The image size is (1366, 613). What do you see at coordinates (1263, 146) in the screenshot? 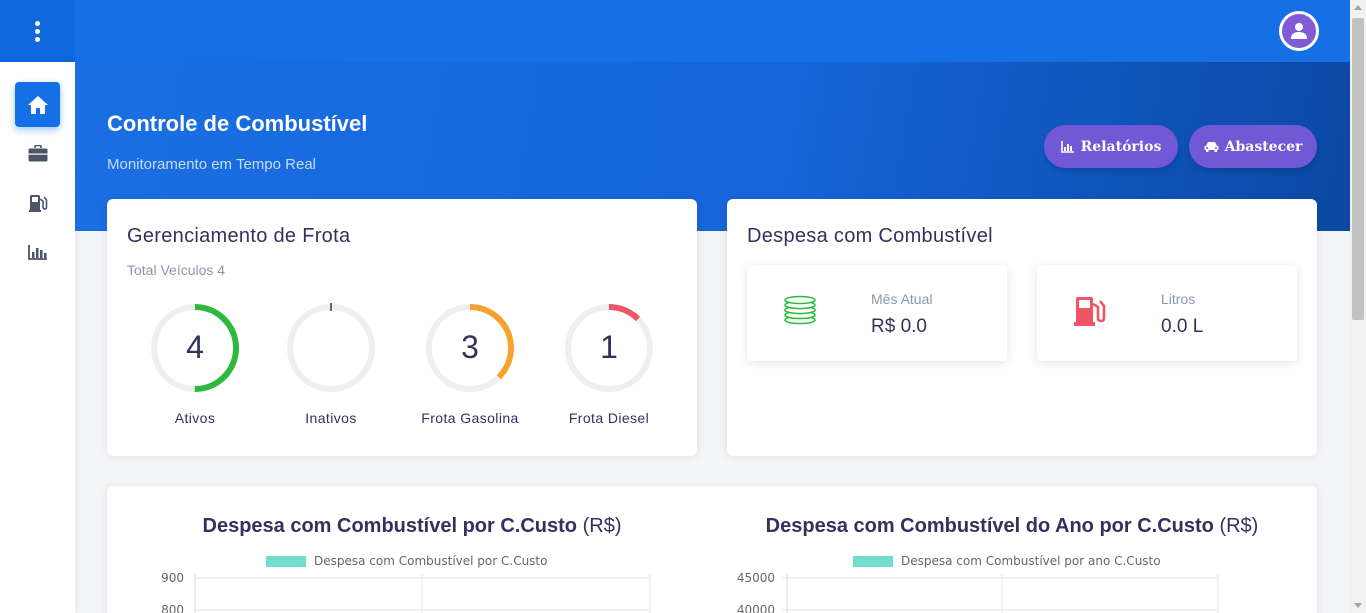
I see `refuel-button-label: Abastecer` at bounding box center [1263, 146].